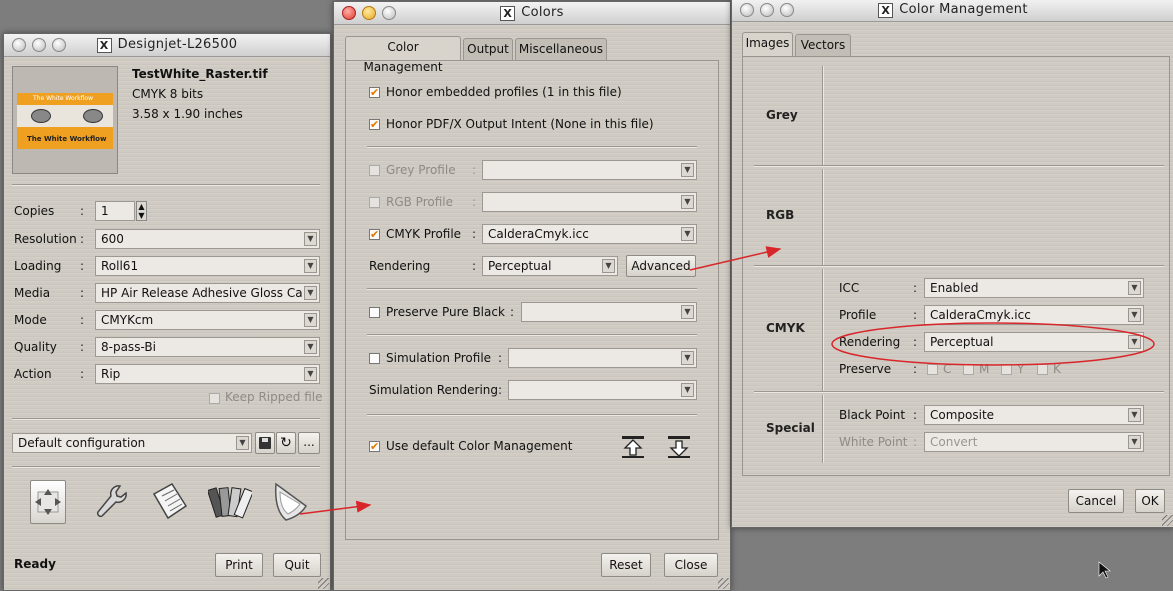  What do you see at coordinates (48, 502) in the screenshot?
I see `move-tool-button` at bounding box center [48, 502].